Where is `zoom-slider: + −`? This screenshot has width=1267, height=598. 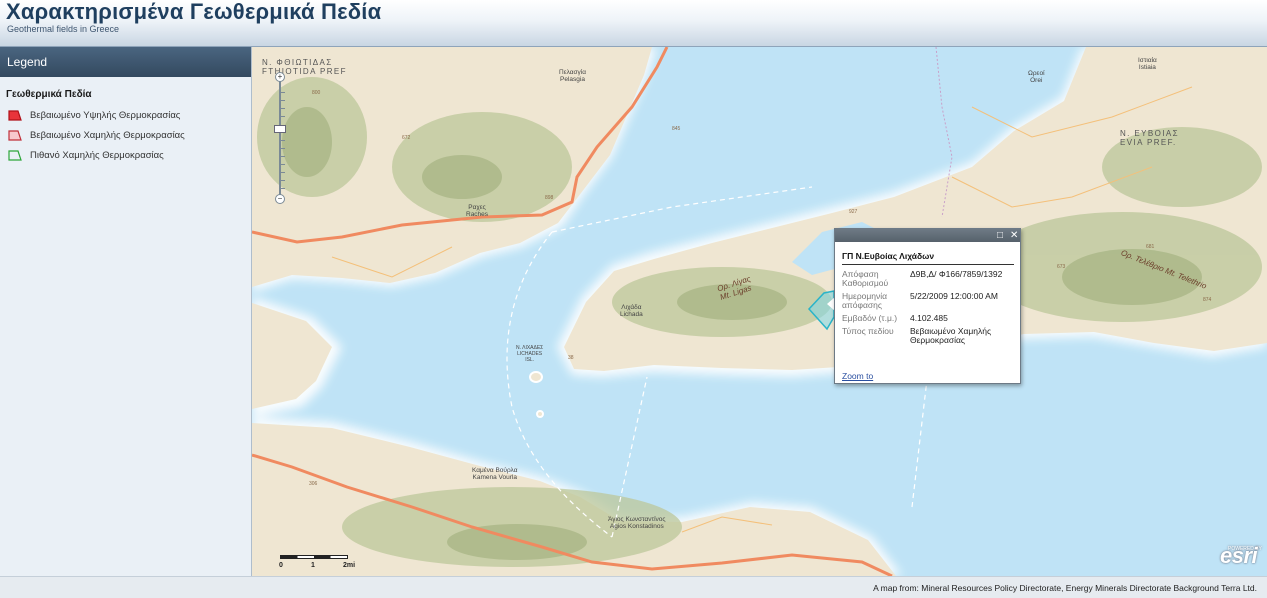 zoom-slider: + − is located at coordinates (280, 138).